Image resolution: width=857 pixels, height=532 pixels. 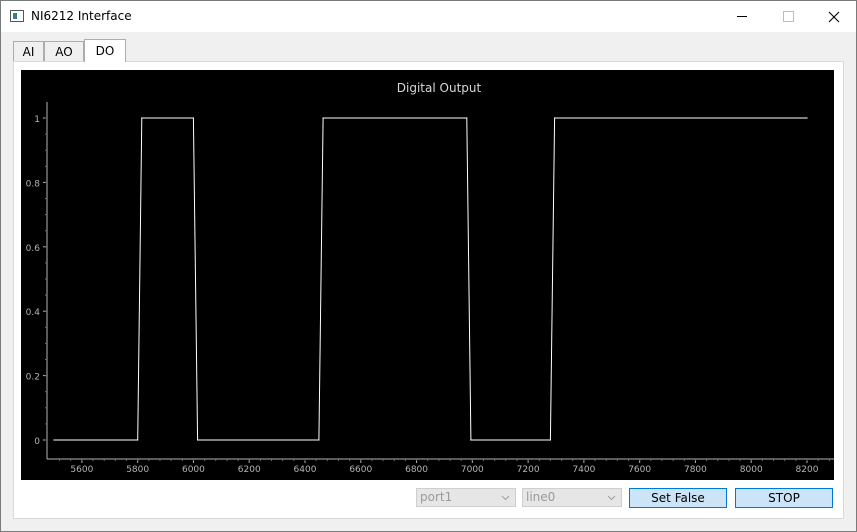 What do you see at coordinates (305, 470) in the screenshot?
I see `x-tick-label: 6400` at bounding box center [305, 470].